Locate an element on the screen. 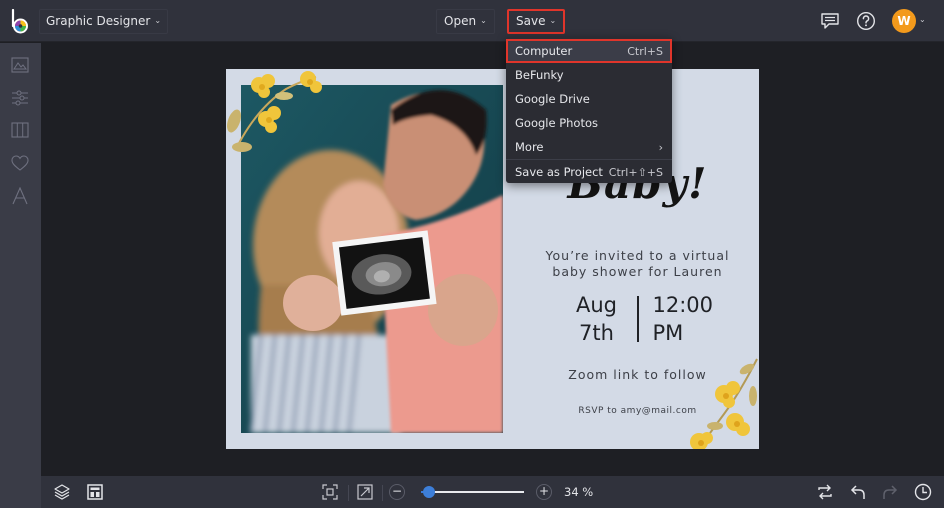 This screenshot has height=508, width=944. menu-item-label: Google Photos is located at coordinates (557, 123).